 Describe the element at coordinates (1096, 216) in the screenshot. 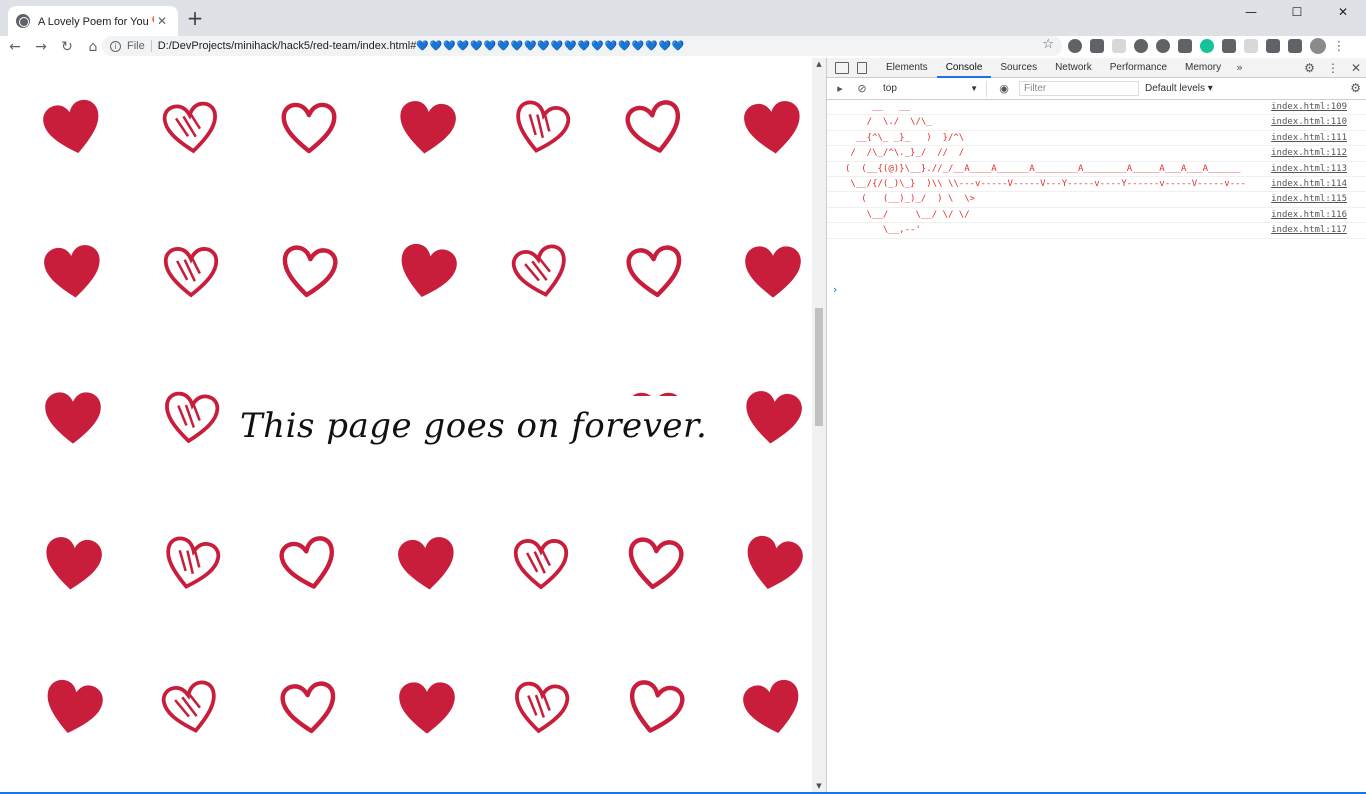

I see `console-log-row: \__/ \__/ \/ \/ index.html:116` at that location.